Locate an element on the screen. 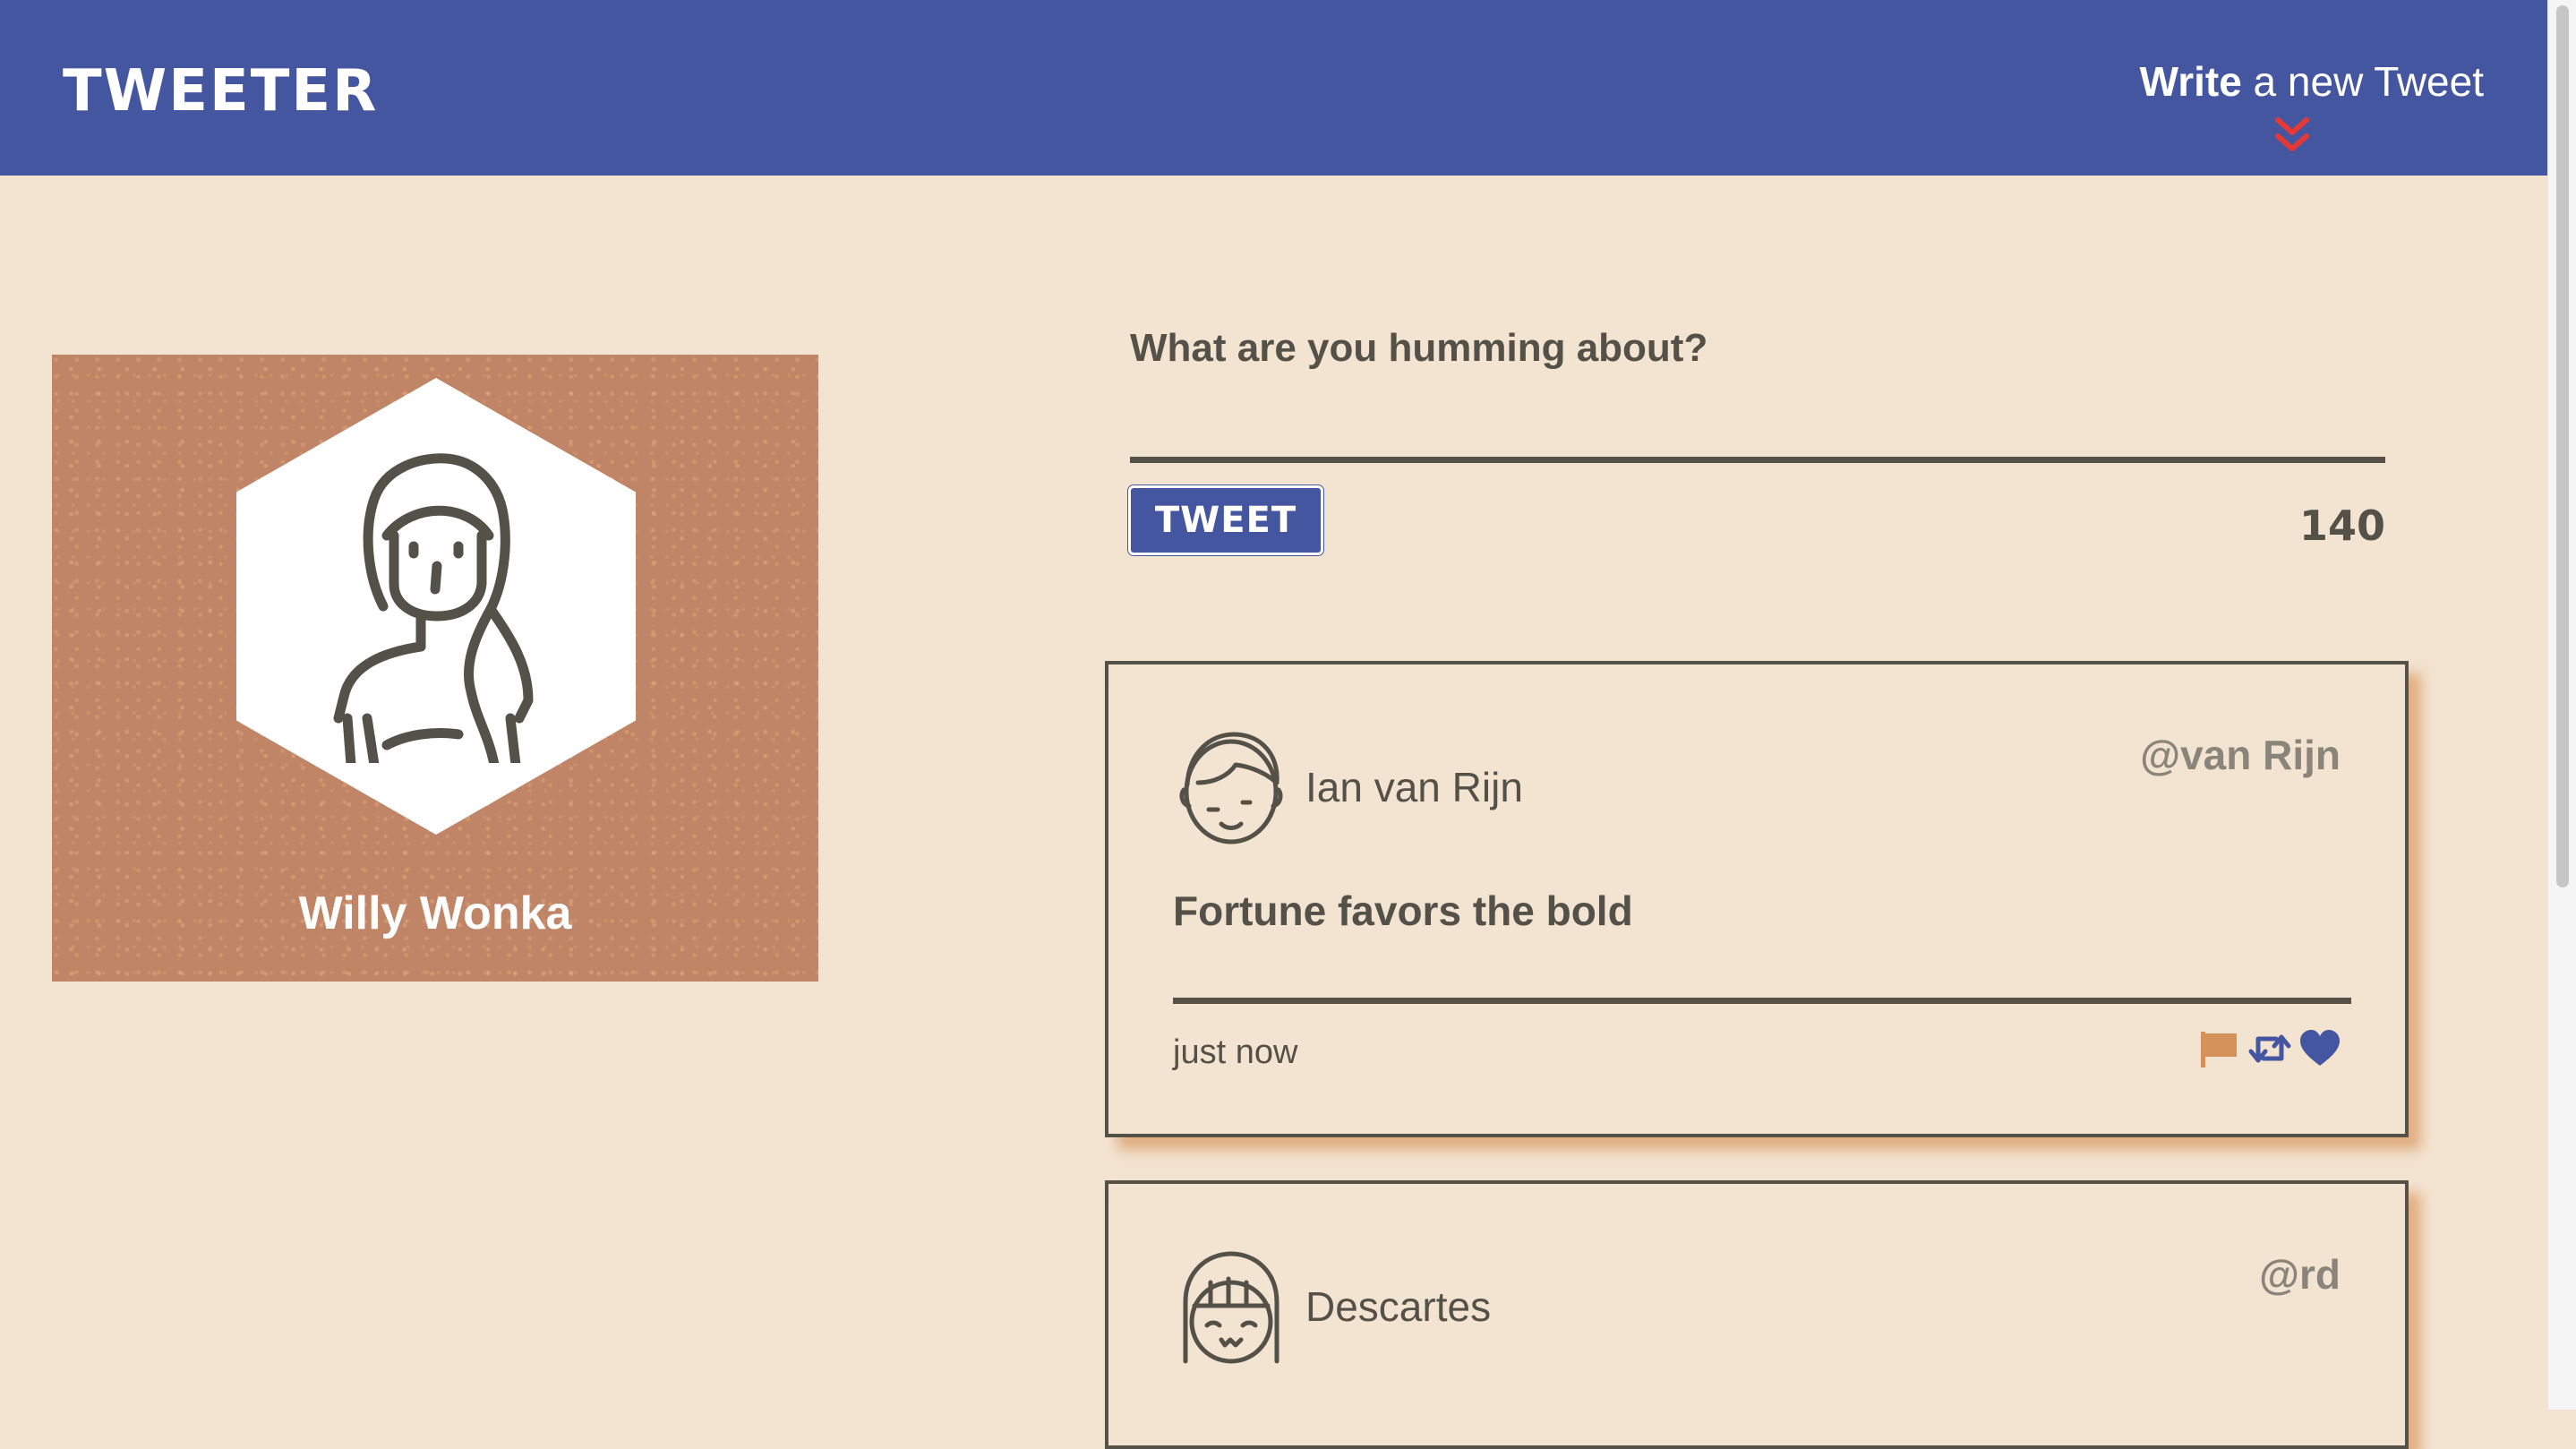 Image resolution: width=2576 pixels, height=1449 pixels. compose-underline is located at coordinates (1757, 460).